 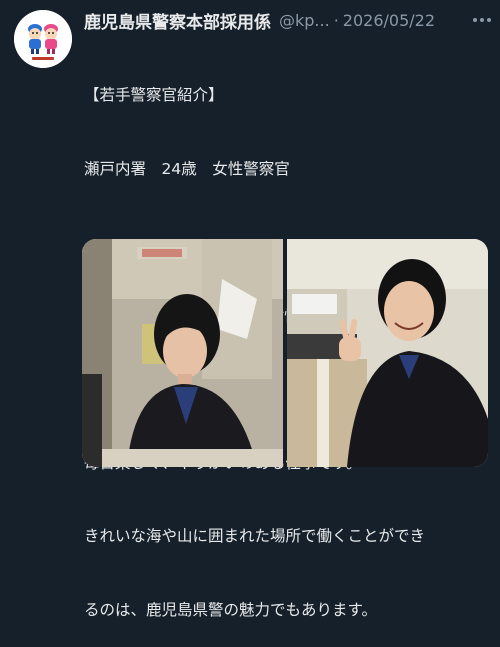 I want to click on police-mascot-logo, so click(x=43, y=39).